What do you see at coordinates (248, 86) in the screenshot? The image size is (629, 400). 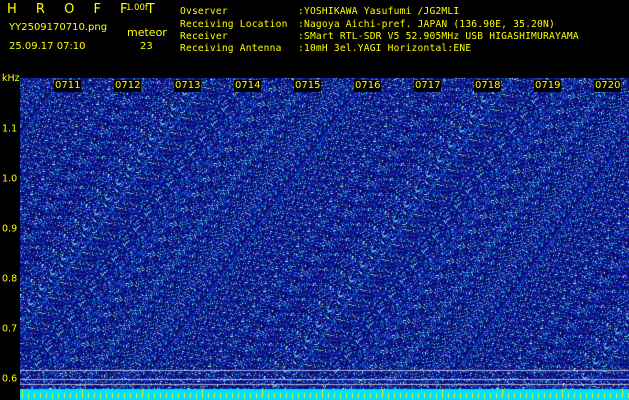 I see `time-tick-label: 0714` at bounding box center [248, 86].